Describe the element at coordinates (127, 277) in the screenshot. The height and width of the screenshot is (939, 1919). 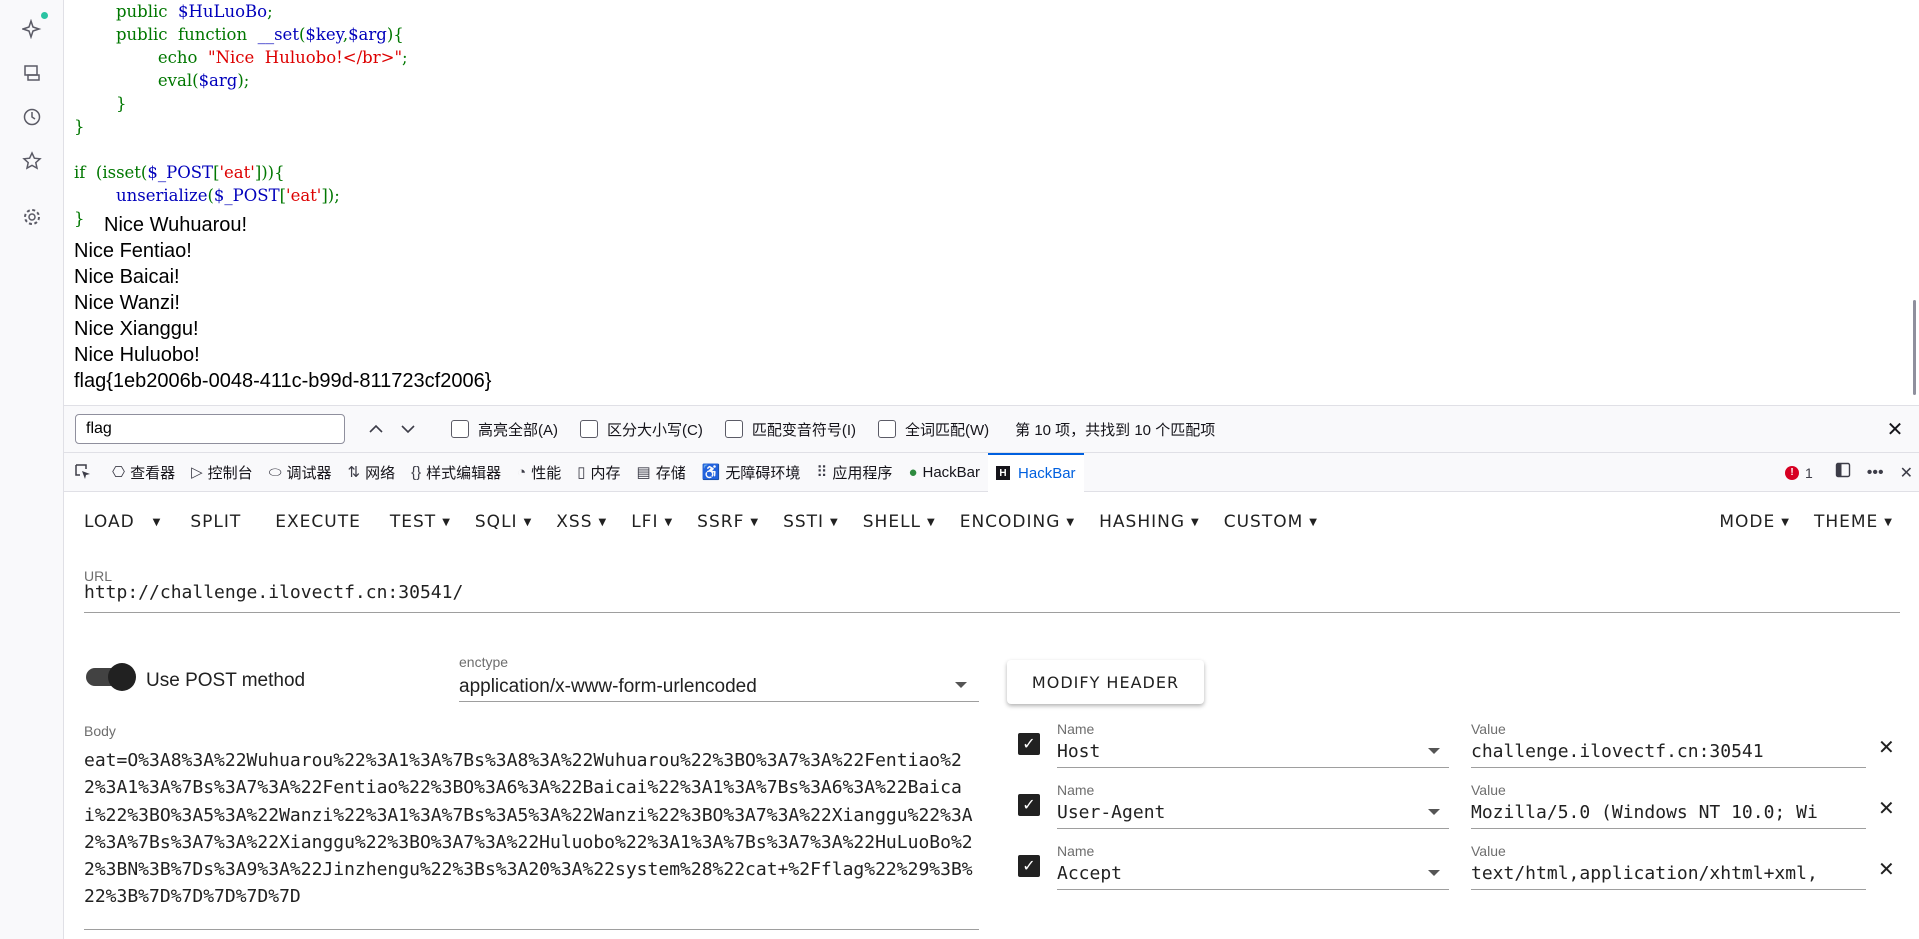
I see `output-line: Nice Baicai!` at that location.